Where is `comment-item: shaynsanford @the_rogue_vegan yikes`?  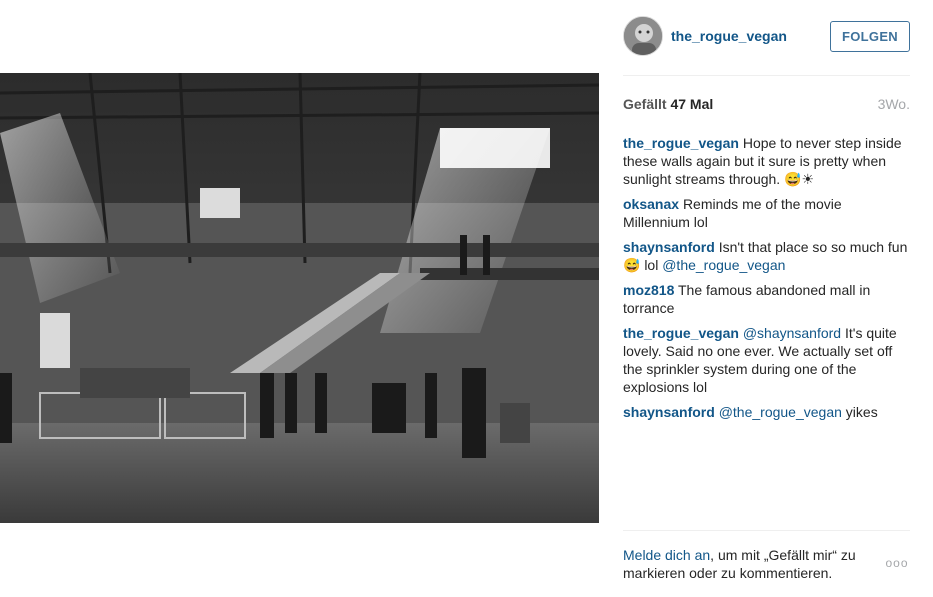
comment-item: shaynsanford @the_rogue_vegan yikes is located at coordinates (766, 412).